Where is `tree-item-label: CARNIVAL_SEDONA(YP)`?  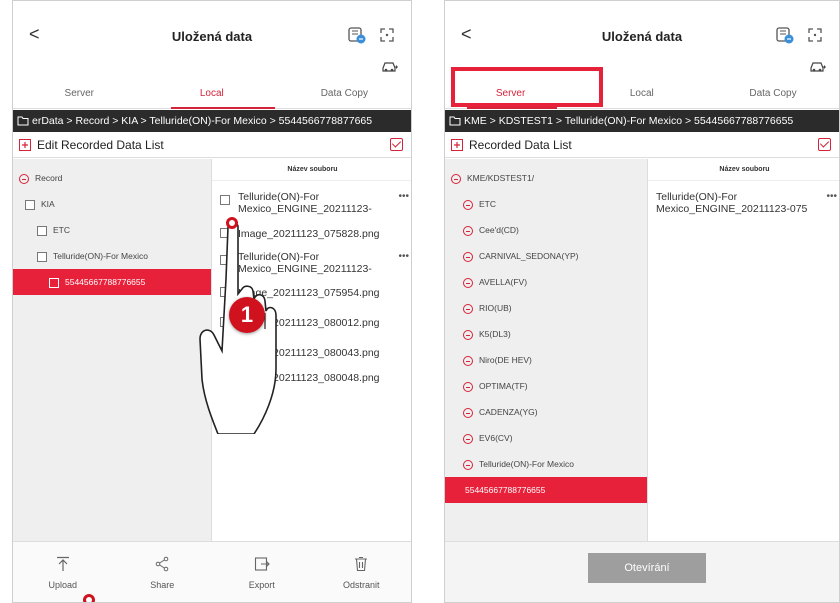
tree-item-label: CARNIVAL_SEDONA(YP) is located at coordinates (529, 256).